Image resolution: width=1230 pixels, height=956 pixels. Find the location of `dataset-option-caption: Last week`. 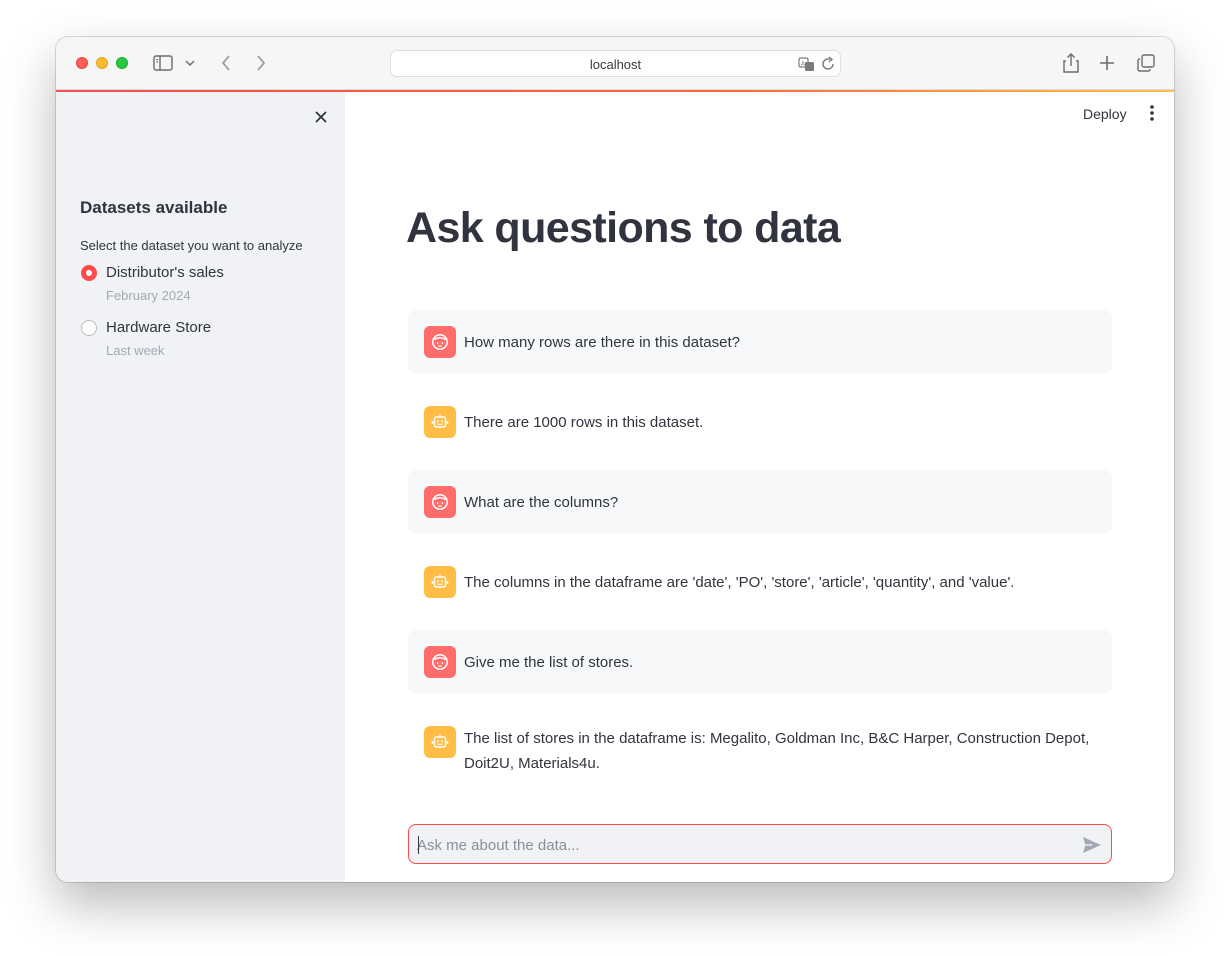

dataset-option-caption: Last week is located at coordinates (135, 350).